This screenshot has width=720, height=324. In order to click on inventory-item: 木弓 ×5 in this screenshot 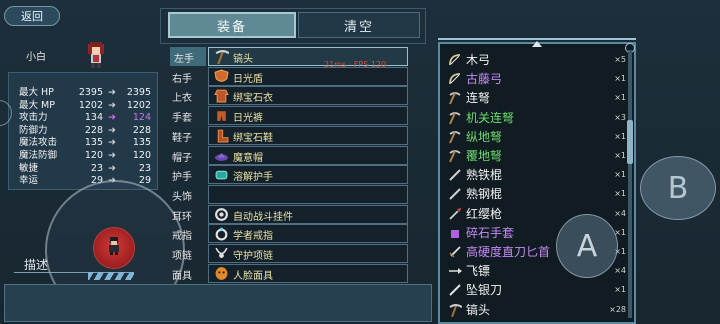, I will do `click(540, 60)`.